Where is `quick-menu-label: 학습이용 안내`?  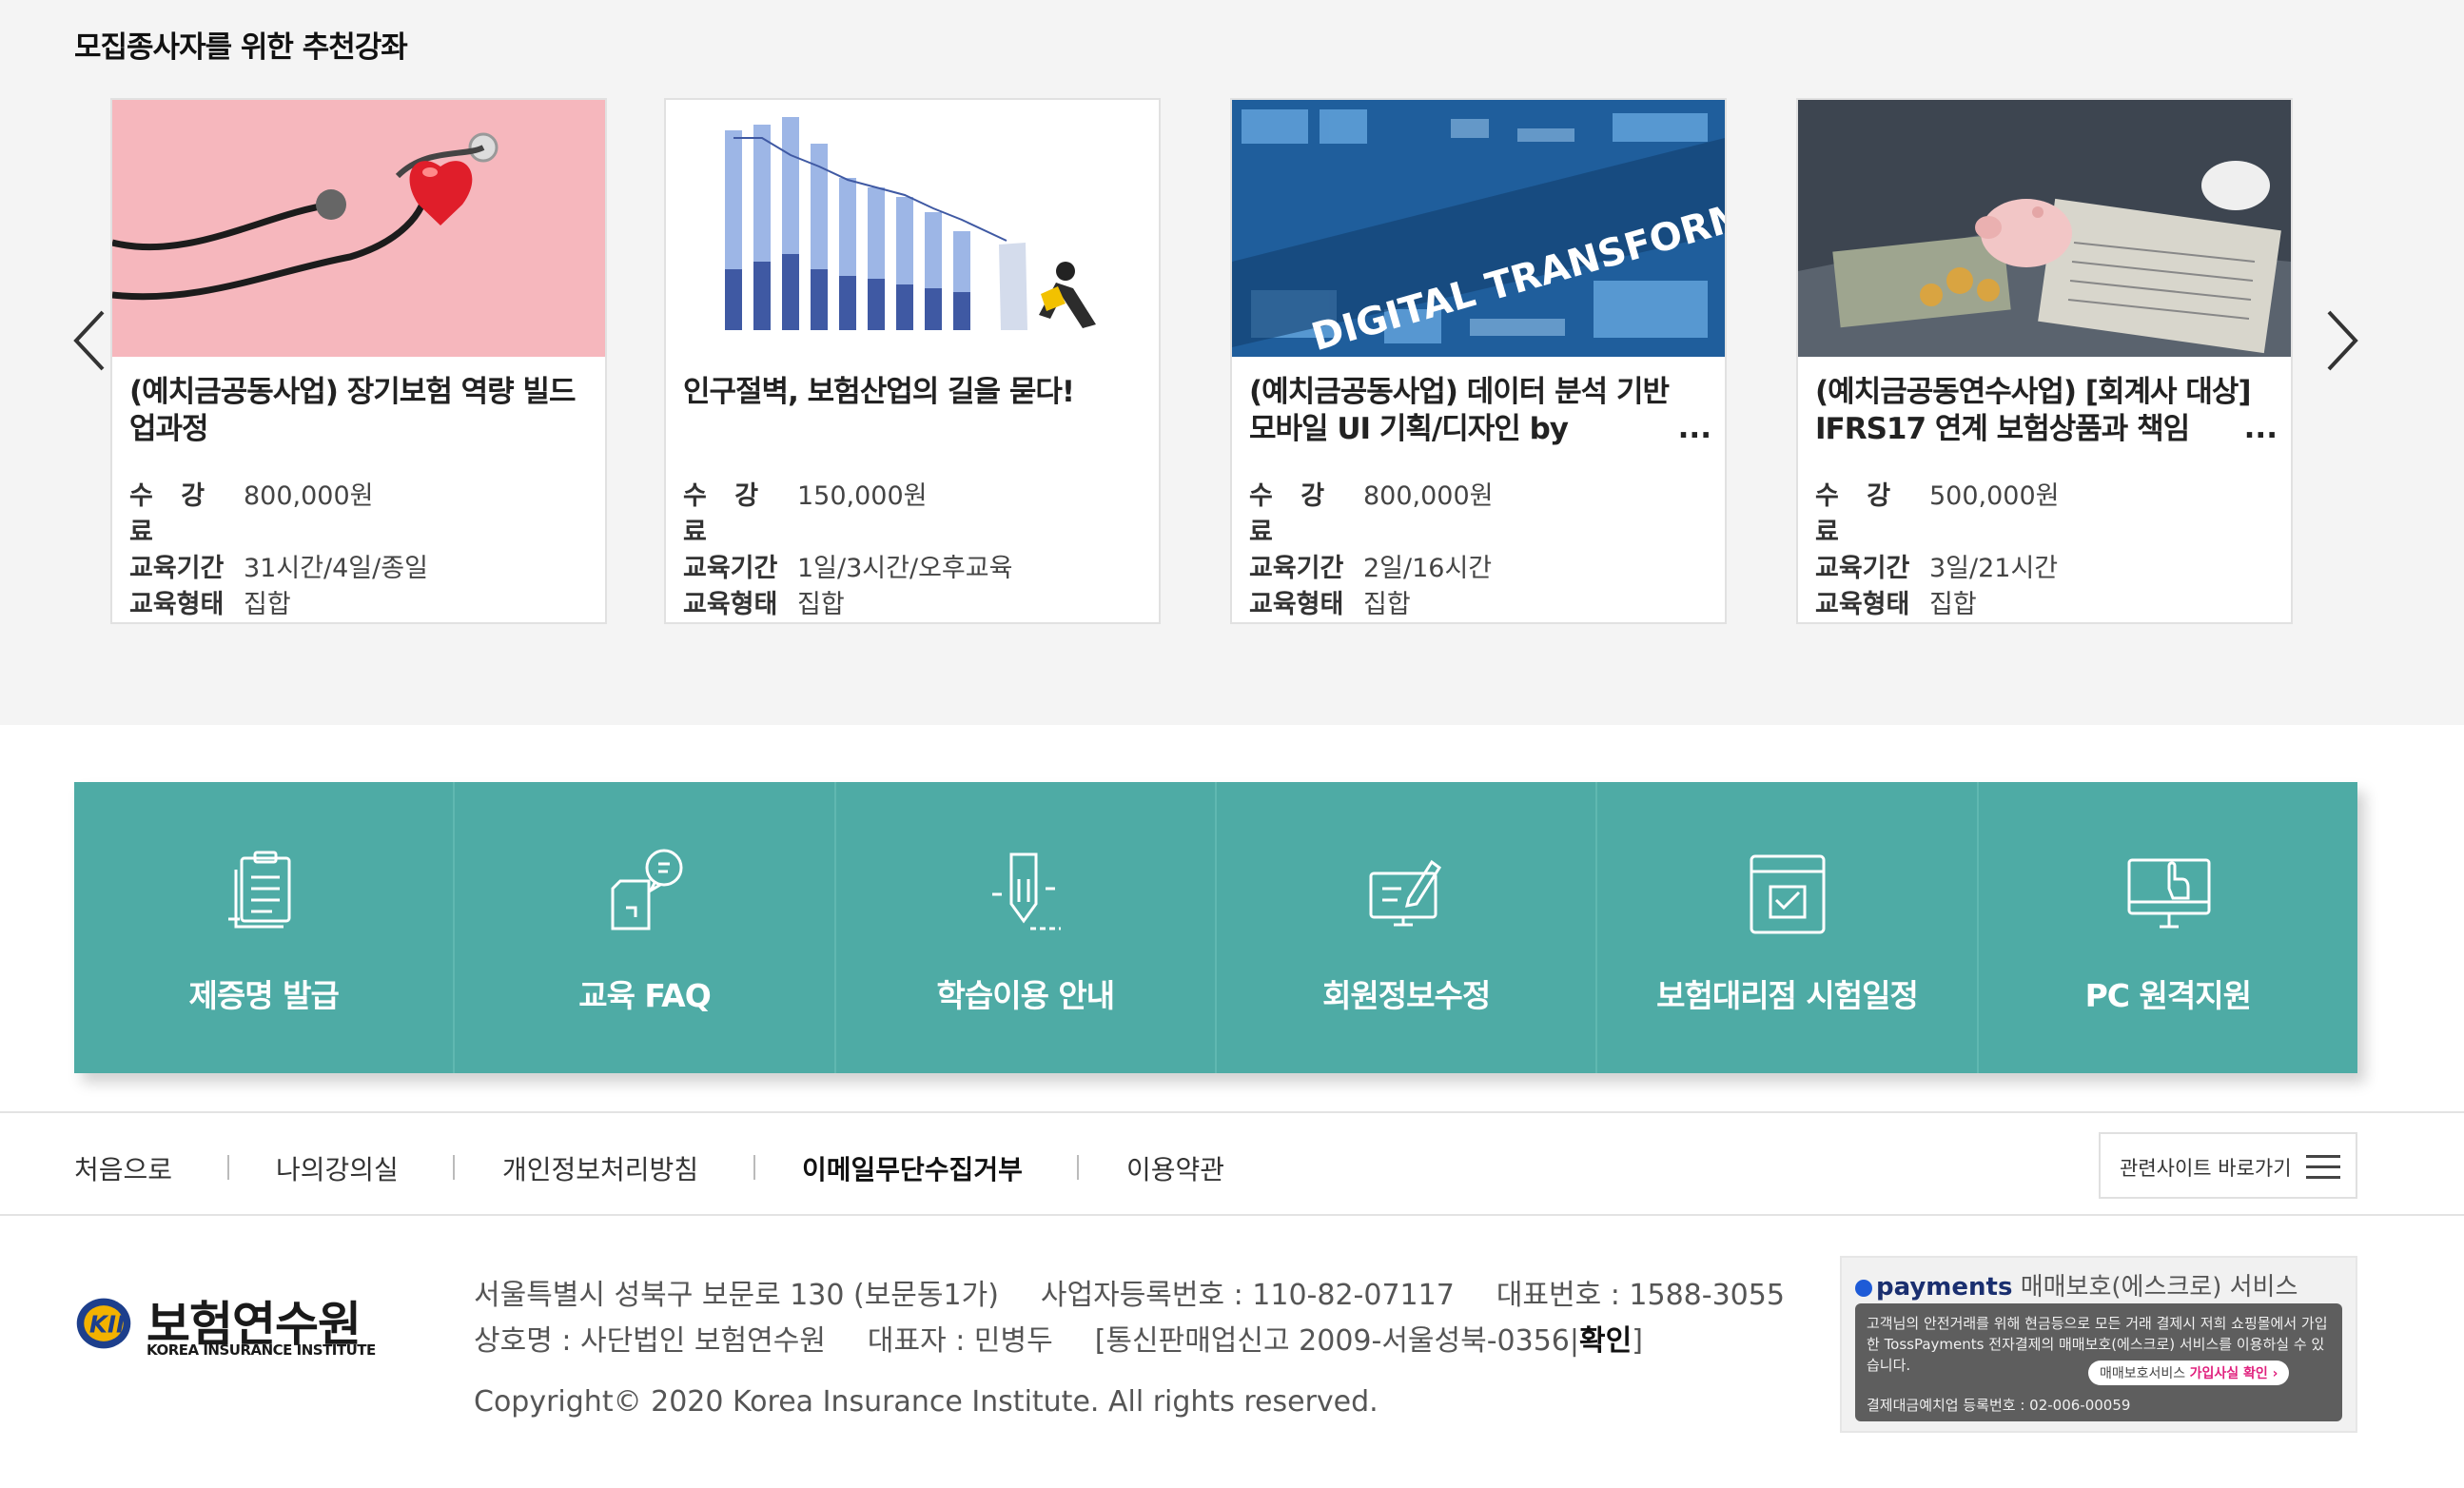
quick-menu-label: 학습이용 안내 is located at coordinates (1025, 996).